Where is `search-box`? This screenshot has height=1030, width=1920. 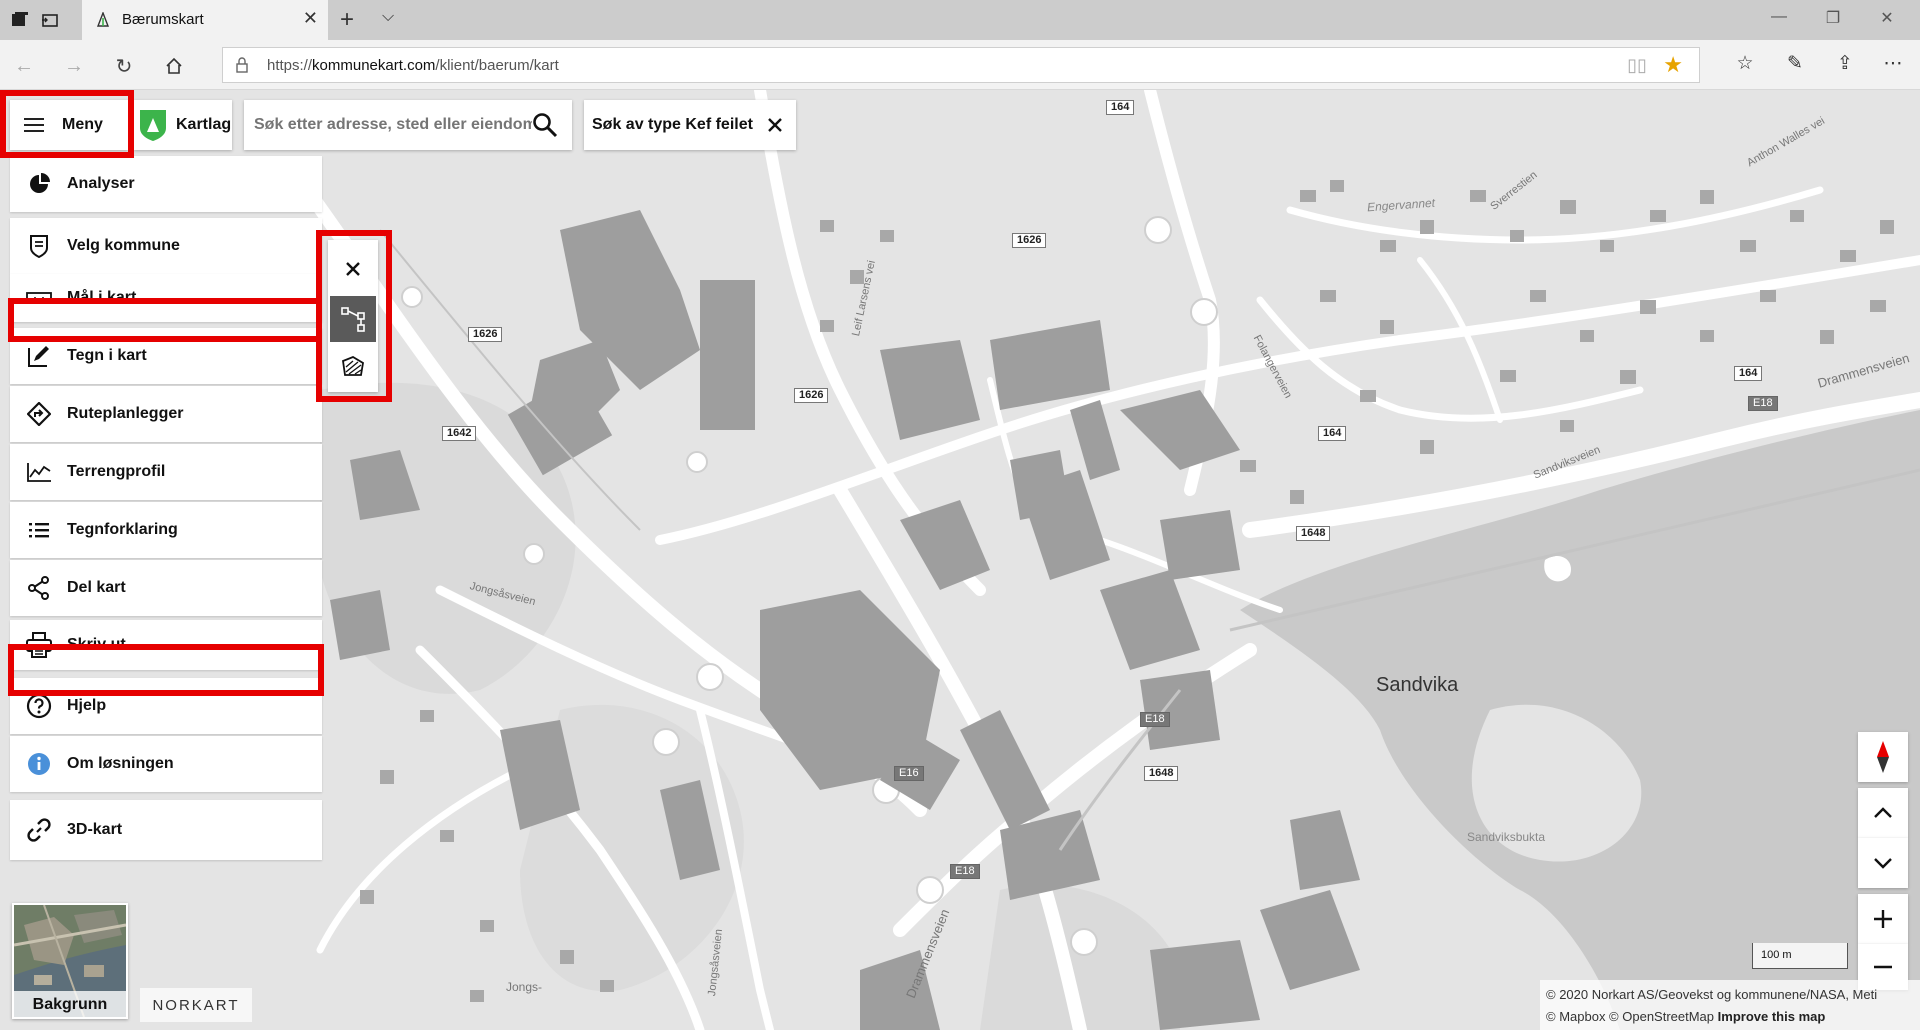 search-box is located at coordinates (408, 125).